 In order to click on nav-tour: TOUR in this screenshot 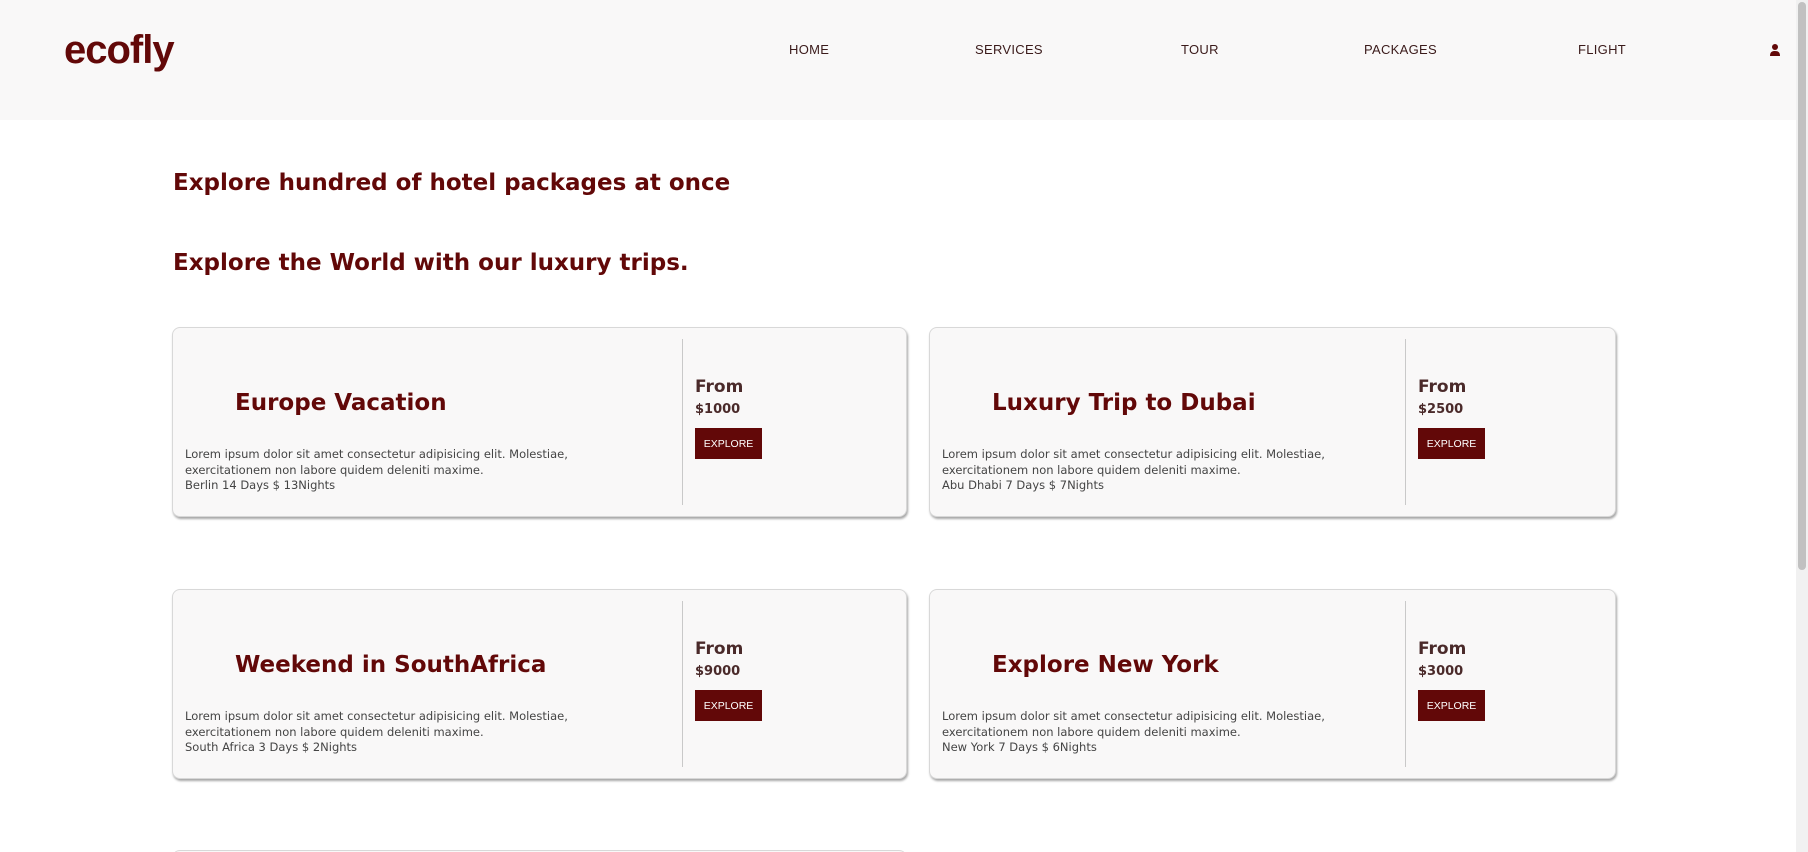, I will do `click(1200, 49)`.